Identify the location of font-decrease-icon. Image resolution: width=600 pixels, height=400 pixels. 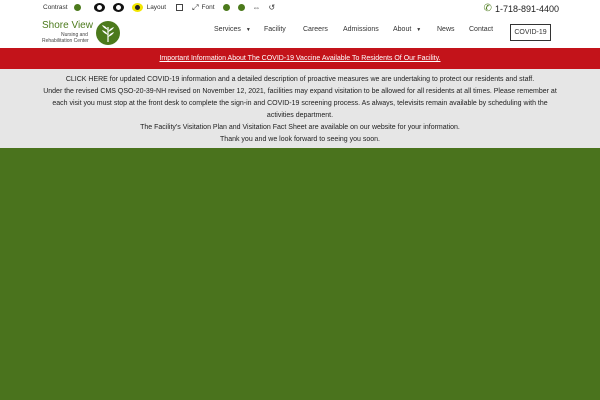
(226, 7).